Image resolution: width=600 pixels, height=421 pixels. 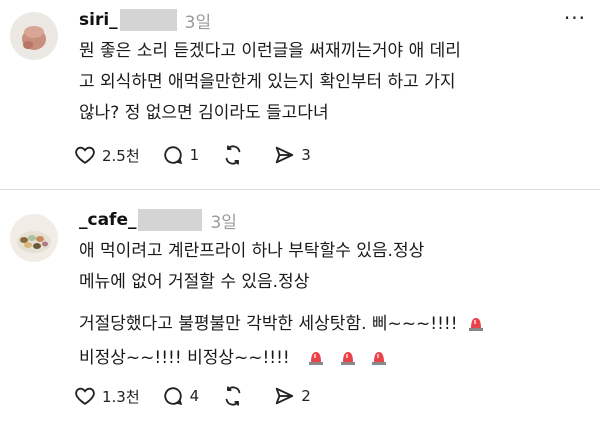 I want to click on comment-button: 1, so click(x=181, y=155).